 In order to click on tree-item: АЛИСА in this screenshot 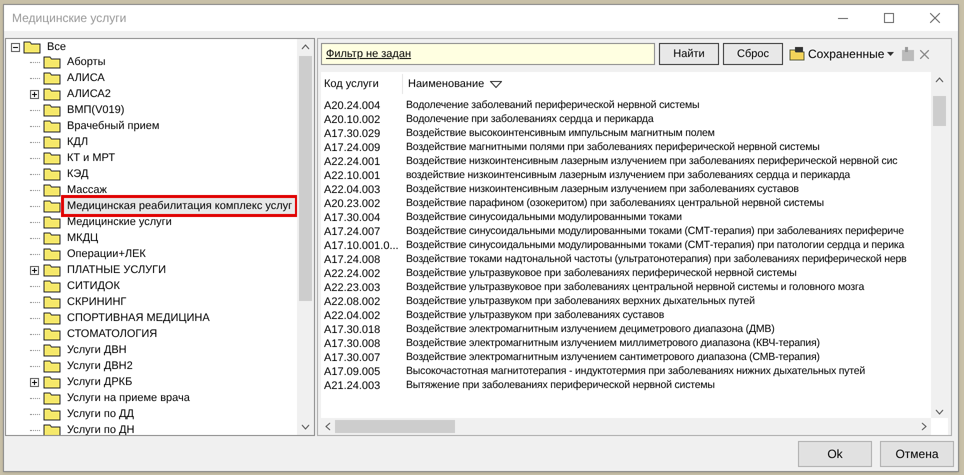, I will do `click(86, 78)`.